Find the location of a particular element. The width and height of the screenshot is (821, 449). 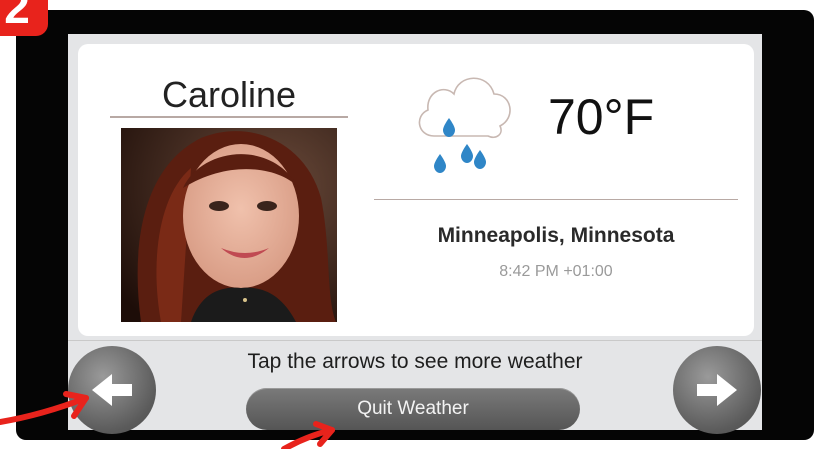

annotation-arrow-left is located at coordinates (44, 408).